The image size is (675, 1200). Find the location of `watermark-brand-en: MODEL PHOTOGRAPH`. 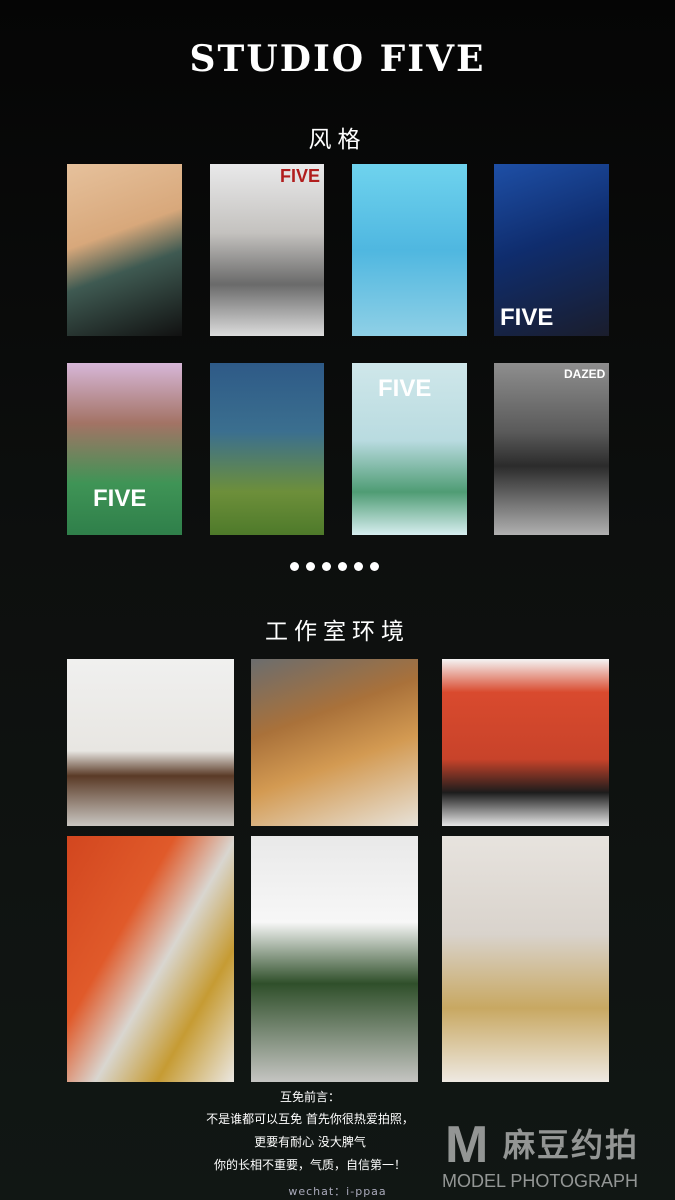

watermark-brand-en: MODEL PHOTOGRAPH is located at coordinates (540, 1181).